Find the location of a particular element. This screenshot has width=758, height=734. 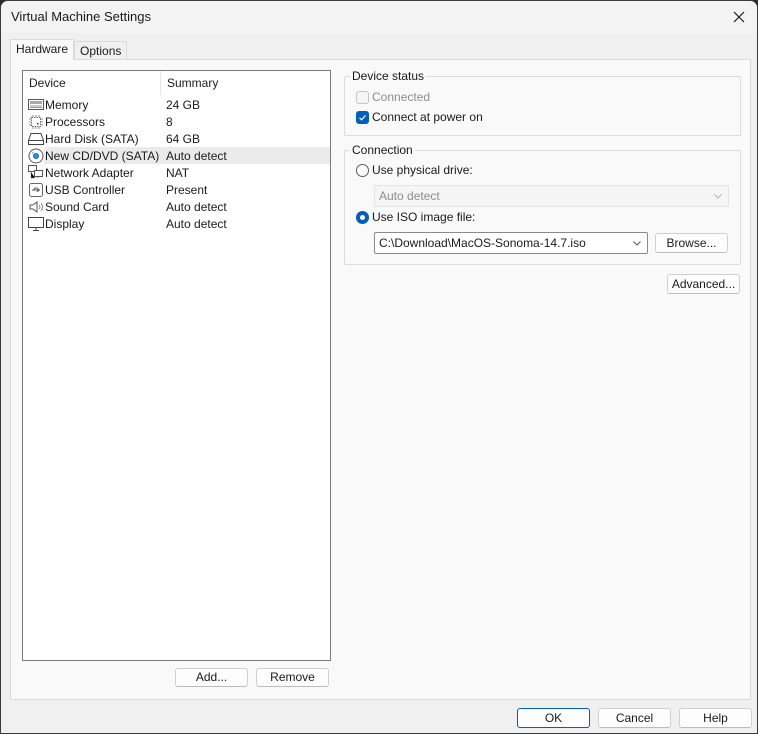

connected-checkbox-box is located at coordinates (362, 97).